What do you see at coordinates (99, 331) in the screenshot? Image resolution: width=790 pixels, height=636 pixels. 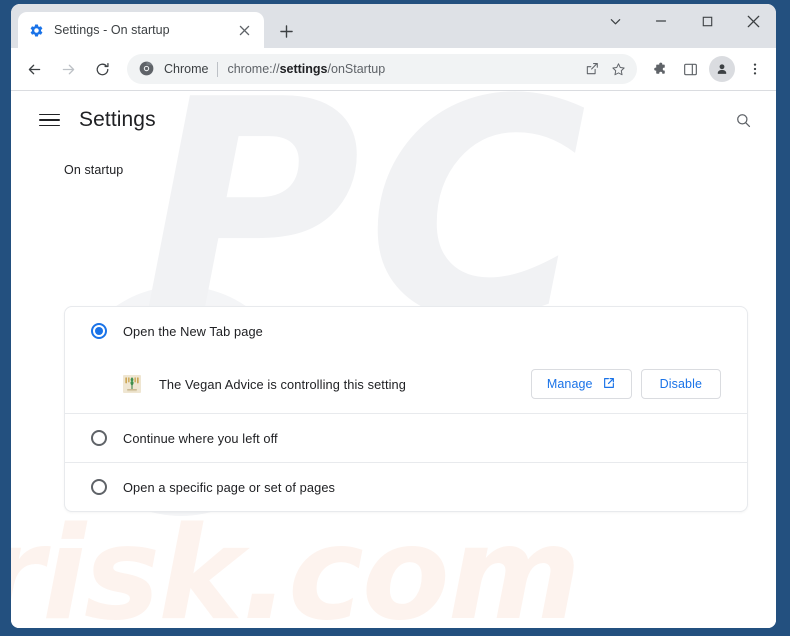 I see `radio-button-selected` at bounding box center [99, 331].